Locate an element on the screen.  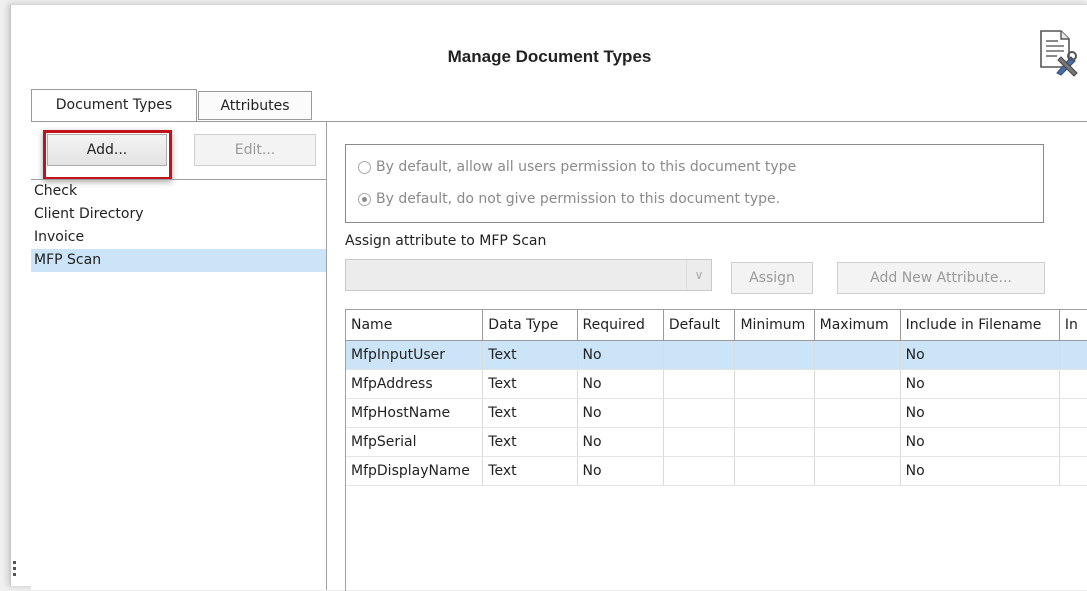
list-item: Client Directory is located at coordinates (178, 214).